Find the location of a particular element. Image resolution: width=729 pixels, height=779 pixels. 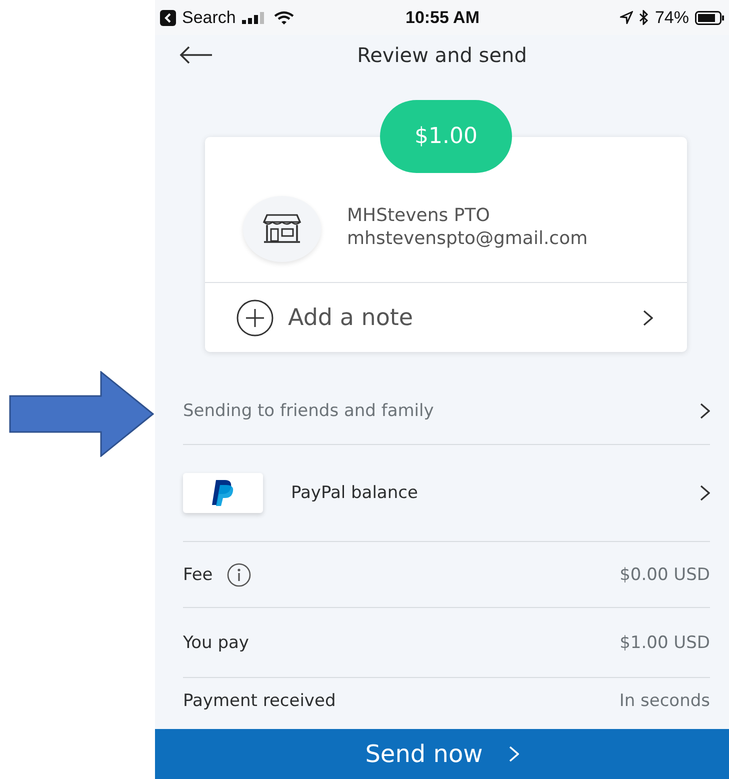

funding-source-label: PayPal balance is located at coordinates (354, 493).